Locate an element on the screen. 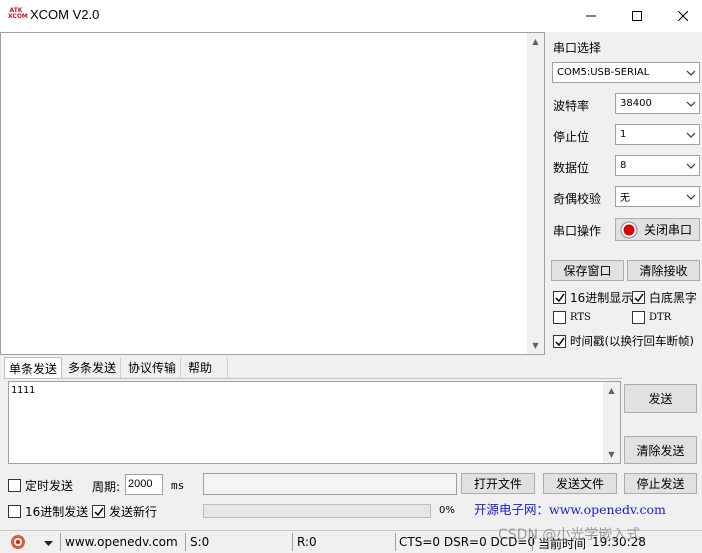  close-icon is located at coordinates (683, 16).